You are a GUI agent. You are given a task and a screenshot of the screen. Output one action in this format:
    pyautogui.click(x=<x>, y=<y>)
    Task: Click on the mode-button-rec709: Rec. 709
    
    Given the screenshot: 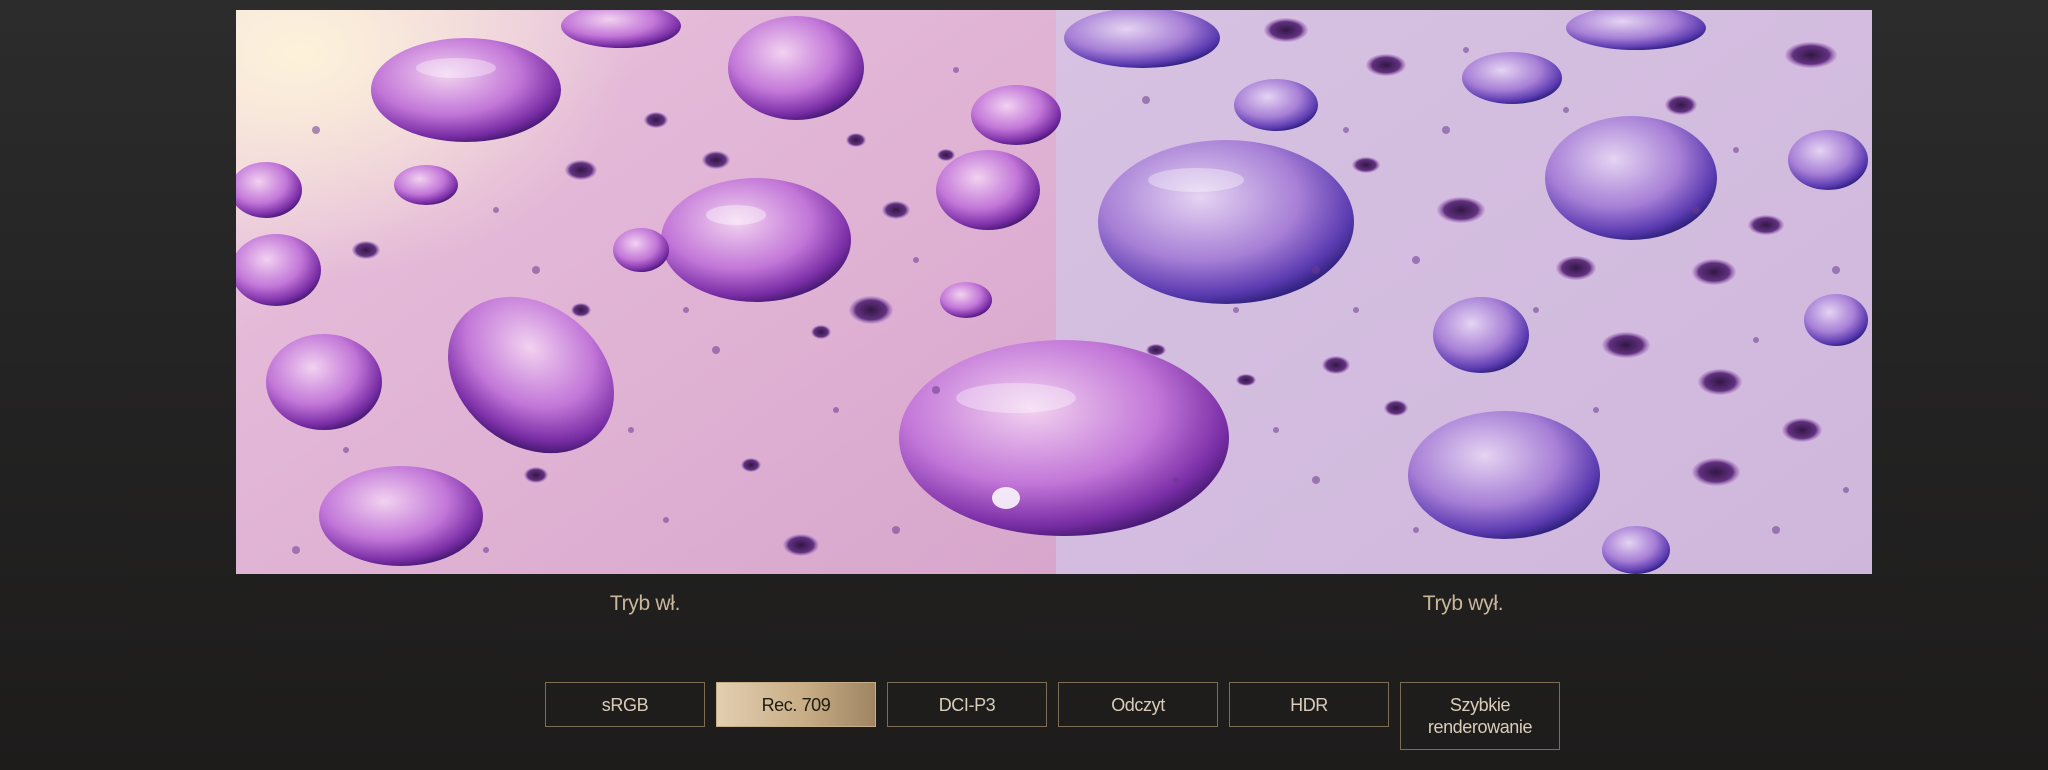 What is the action you would take?
    pyautogui.click(x=796, y=704)
    